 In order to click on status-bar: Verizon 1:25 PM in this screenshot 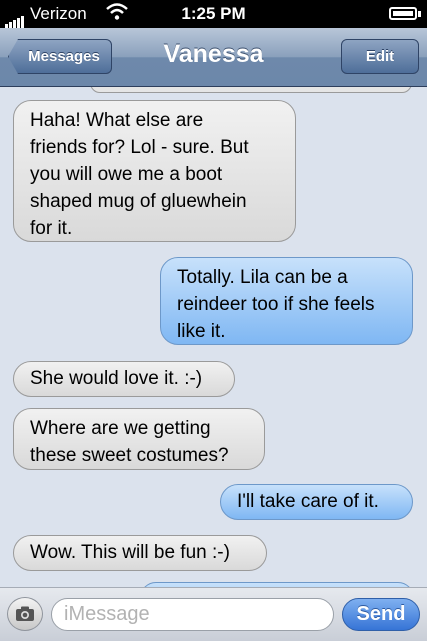, I will do `click(213, 14)`.